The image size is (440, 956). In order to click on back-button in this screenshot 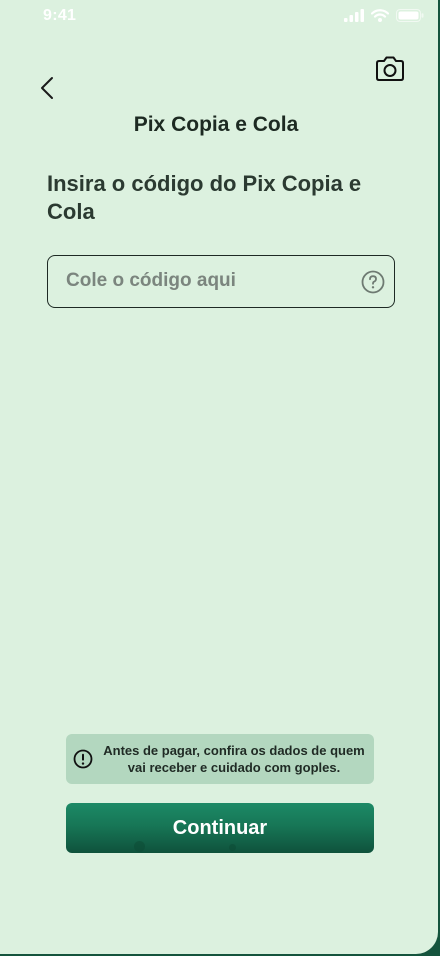, I will do `click(47, 90)`.